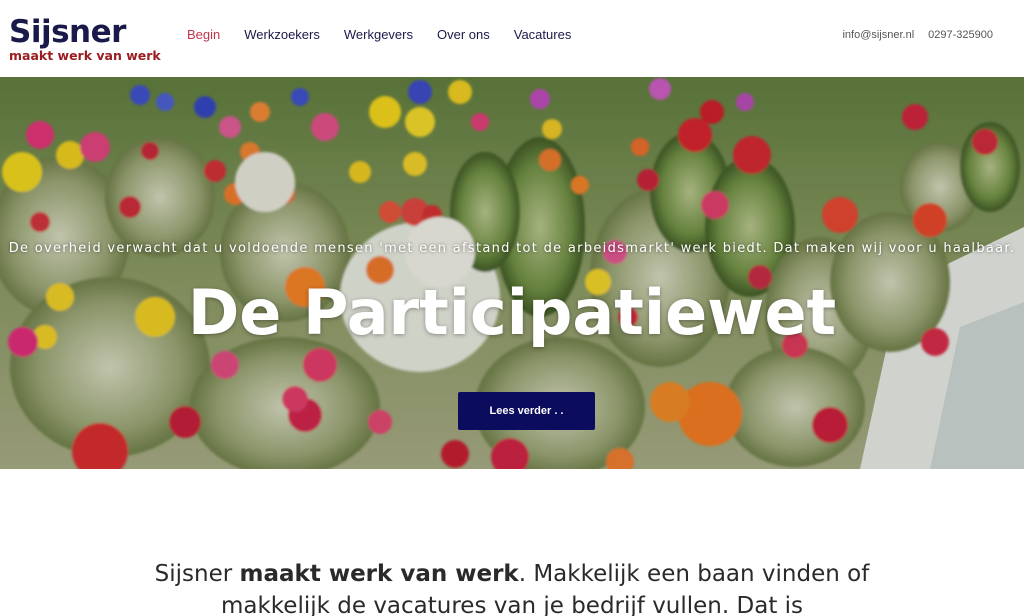 This screenshot has height=616, width=1024. I want to click on nav-item-begin: Begin, so click(203, 35).